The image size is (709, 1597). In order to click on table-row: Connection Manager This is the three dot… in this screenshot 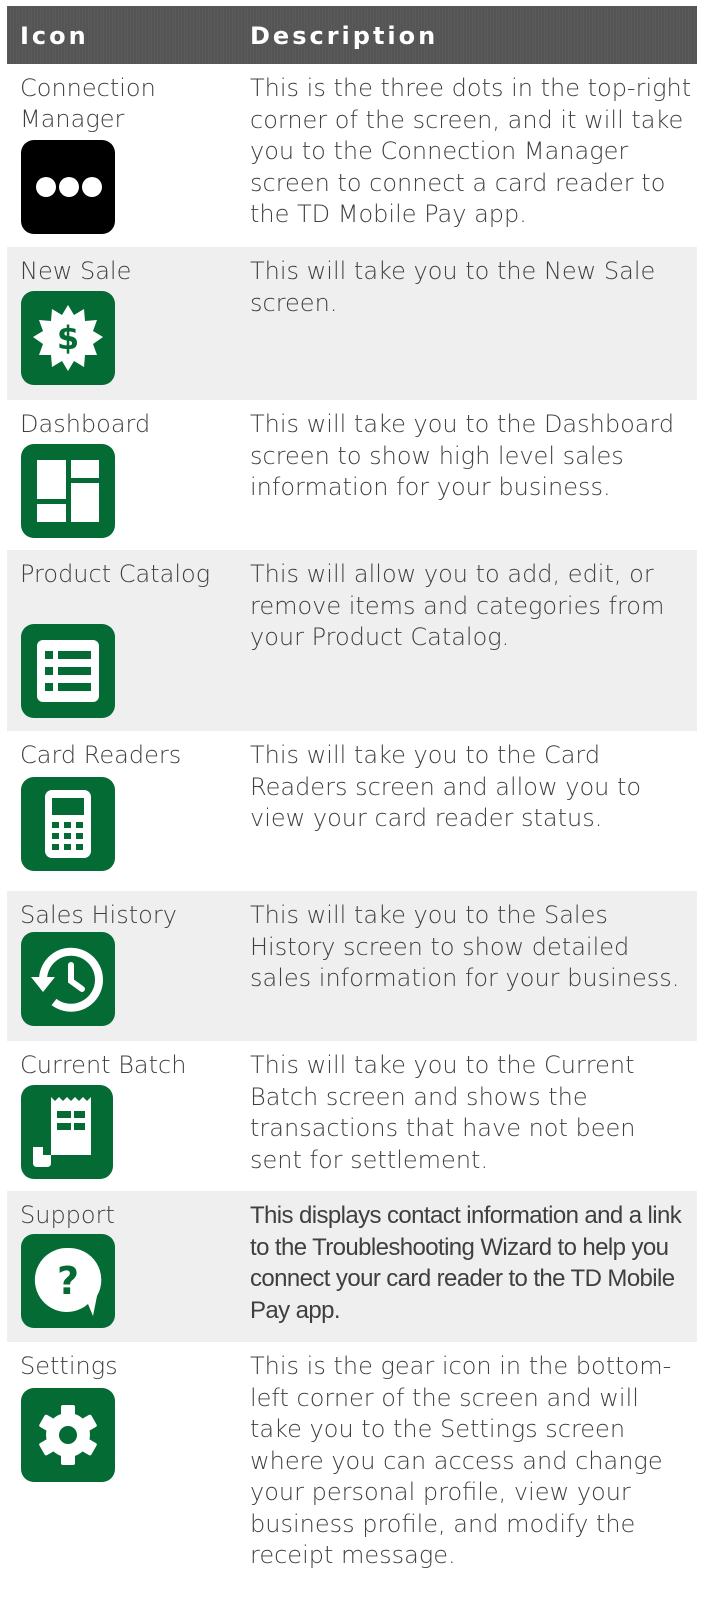, I will do `click(352, 155)`.